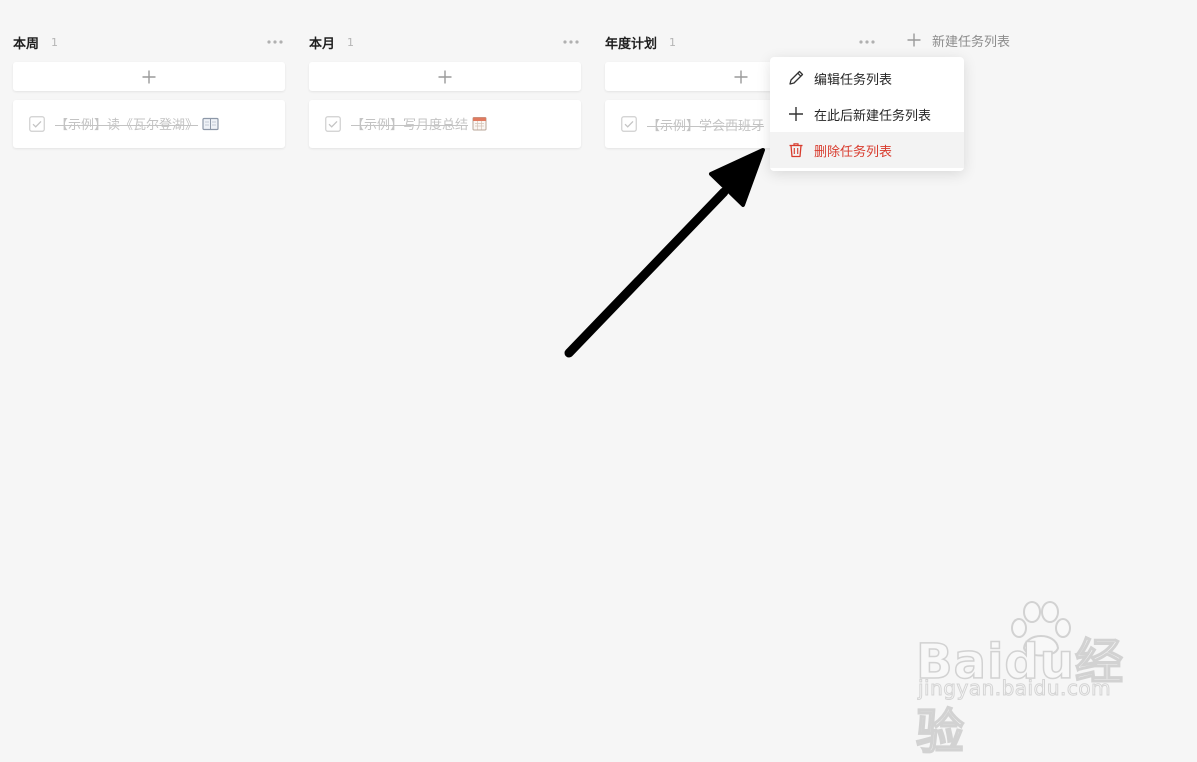 The width and height of the screenshot is (1197, 762). What do you see at coordinates (1014, 688) in the screenshot?
I see `watermark-url: jingyan.baidu.com` at bounding box center [1014, 688].